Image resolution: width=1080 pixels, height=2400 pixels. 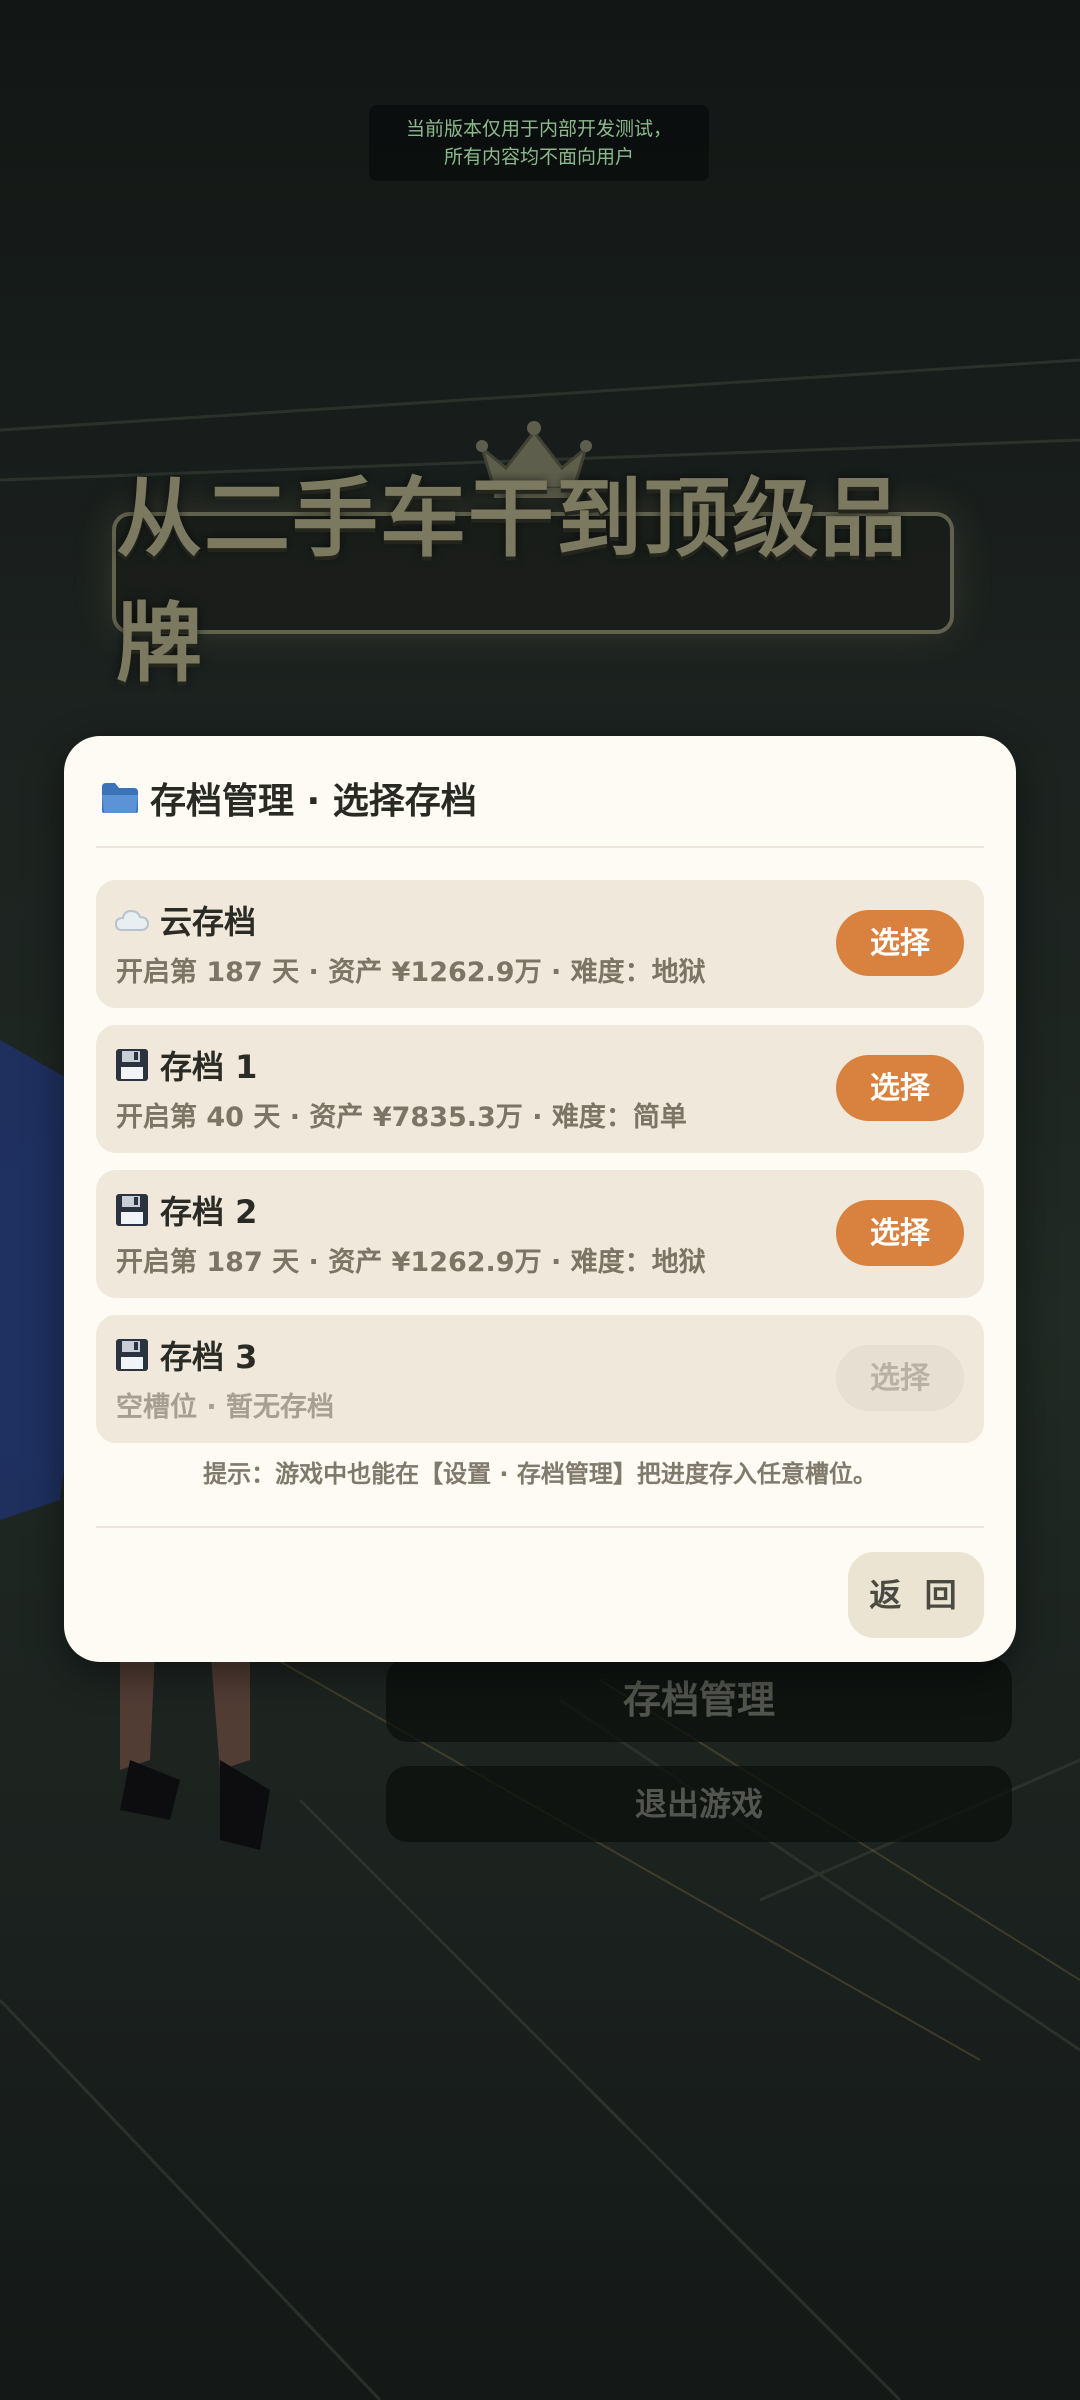 I want to click on select-save-2-button: 选择, so click(x=900, y=1233).